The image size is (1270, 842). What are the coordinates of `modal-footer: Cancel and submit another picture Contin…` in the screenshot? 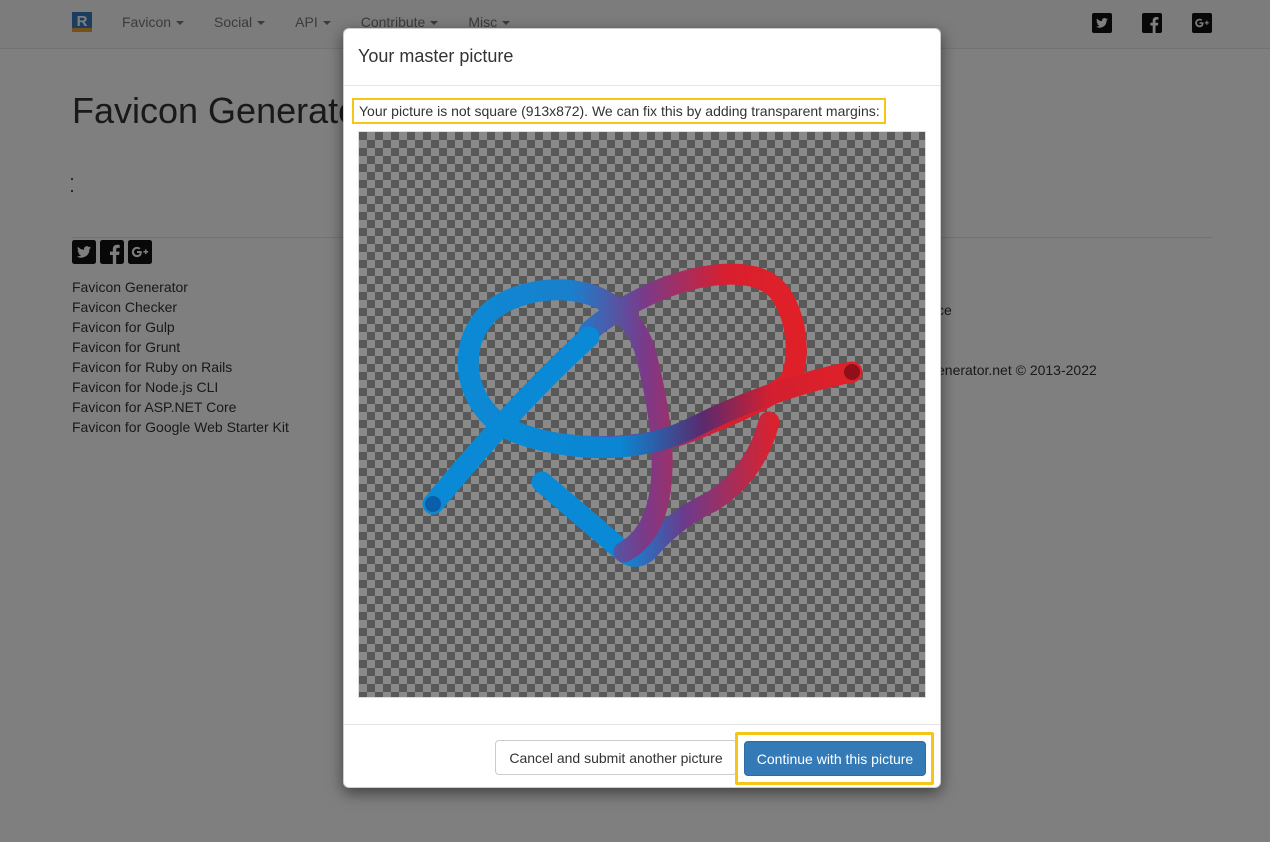 It's located at (642, 756).